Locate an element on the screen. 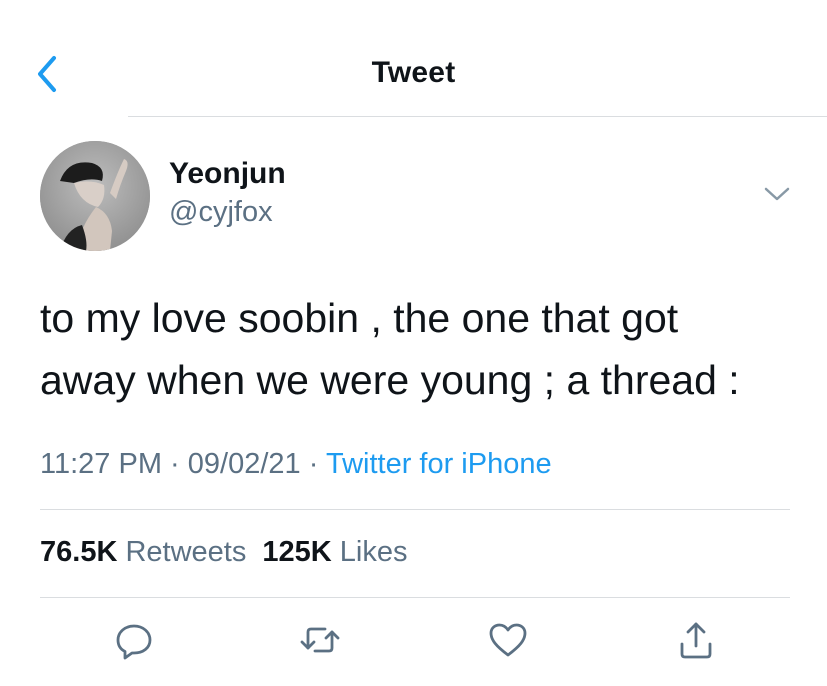  likes-label: Likes is located at coordinates (373, 552).